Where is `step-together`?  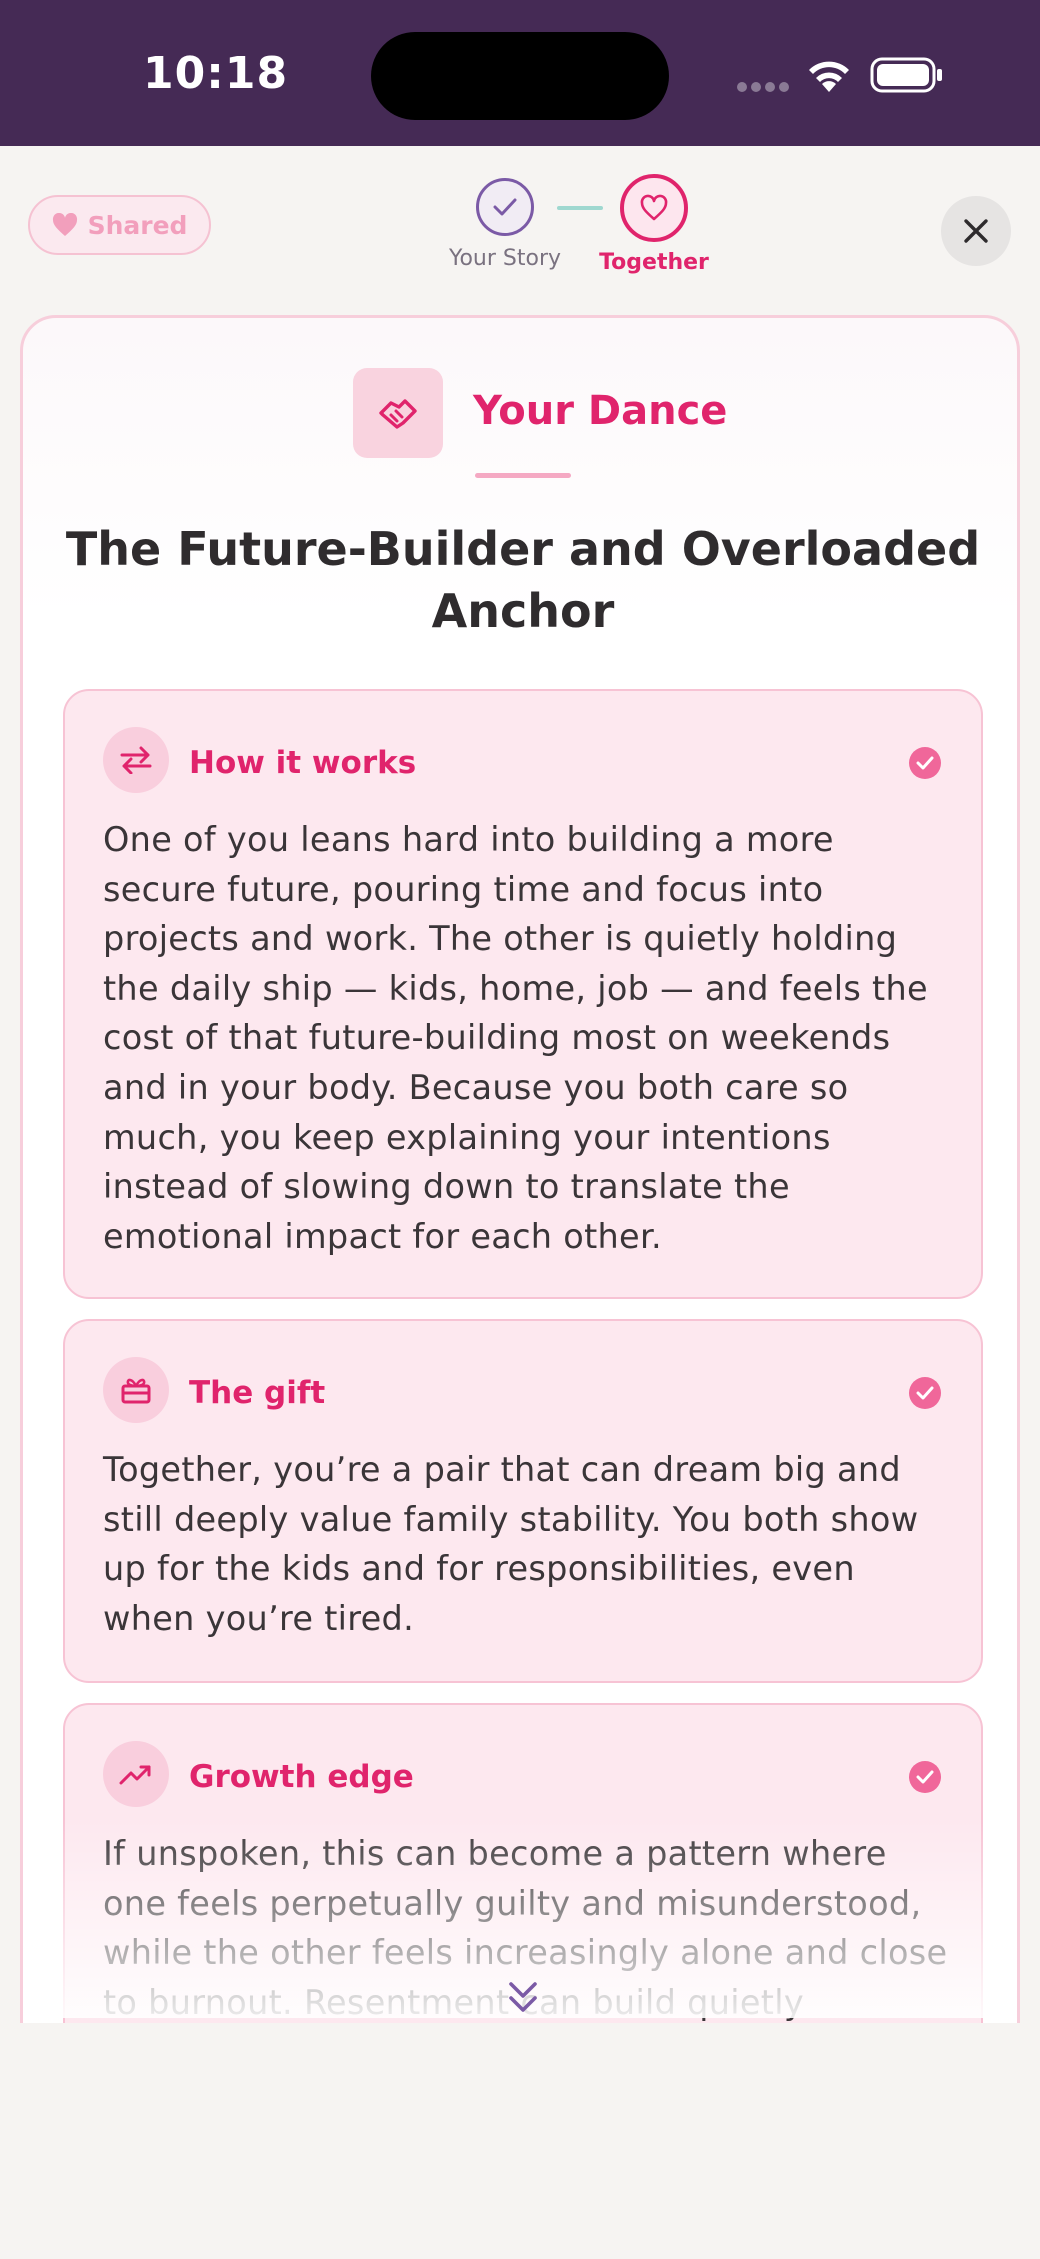
step-together is located at coordinates (654, 208).